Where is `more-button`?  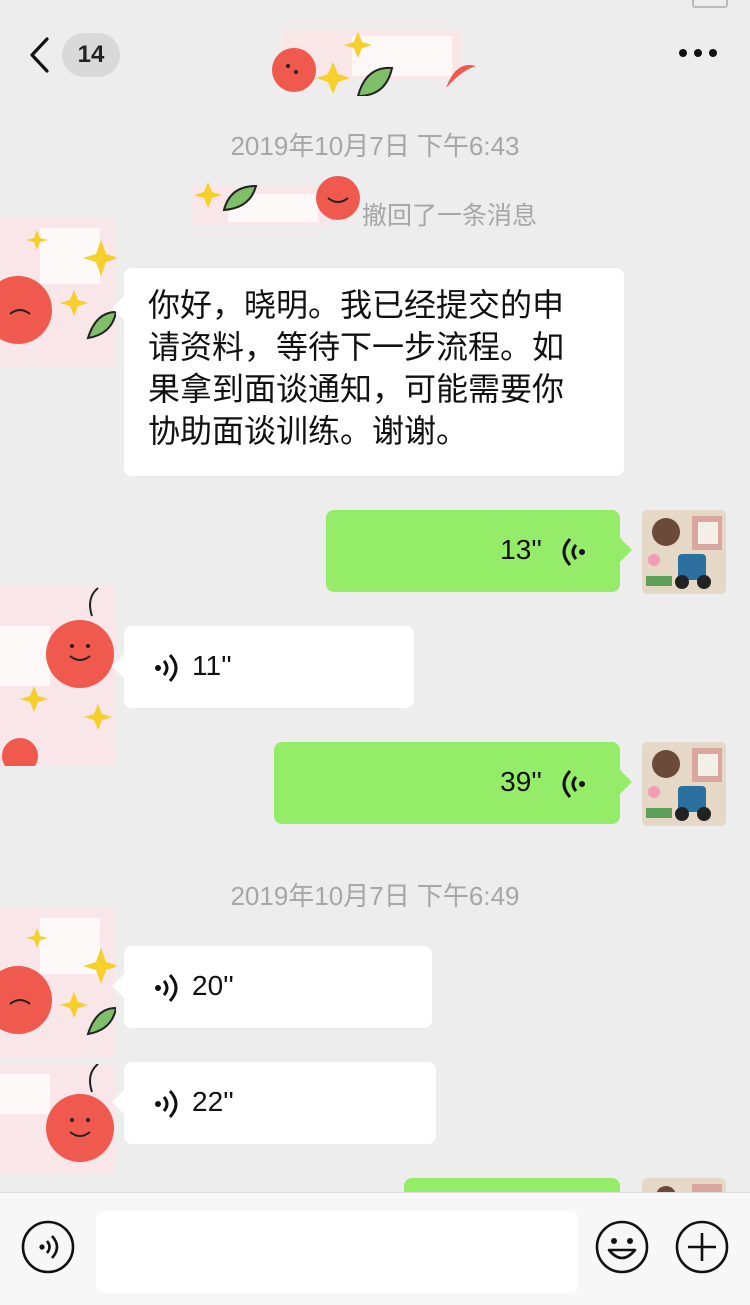
more-button is located at coordinates (698, 53).